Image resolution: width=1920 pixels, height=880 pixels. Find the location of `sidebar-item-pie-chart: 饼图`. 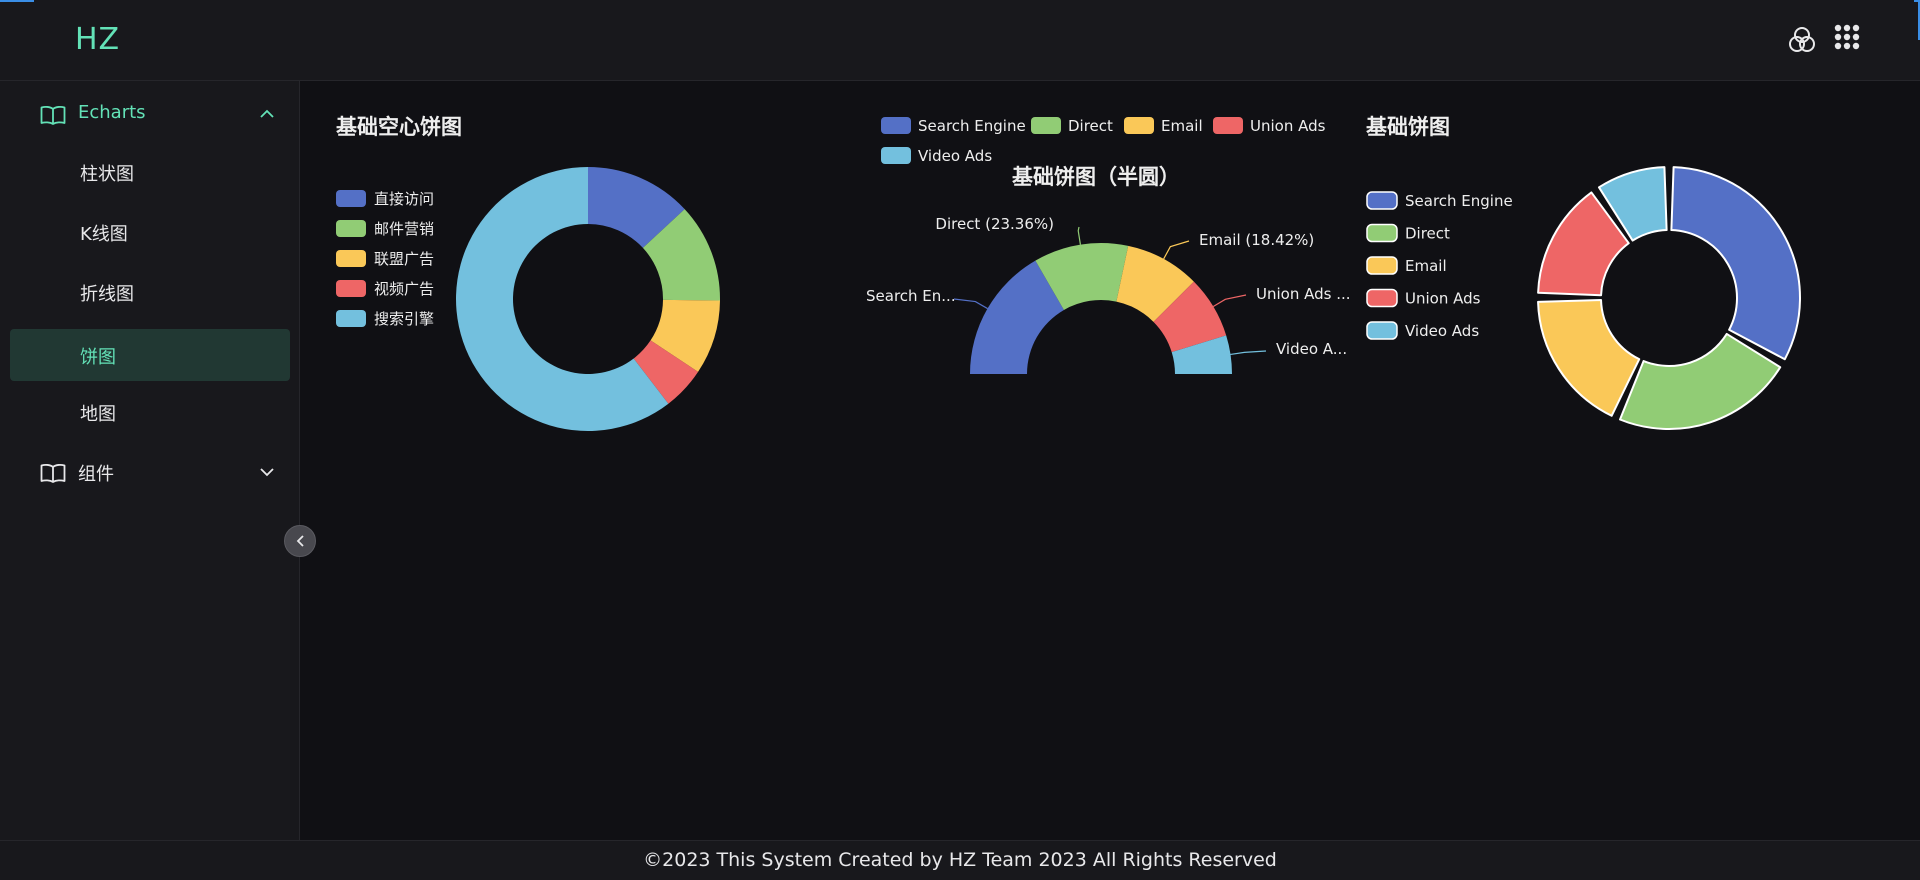

sidebar-item-pie-chart: 饼图 is located at coordinates (150, 355).